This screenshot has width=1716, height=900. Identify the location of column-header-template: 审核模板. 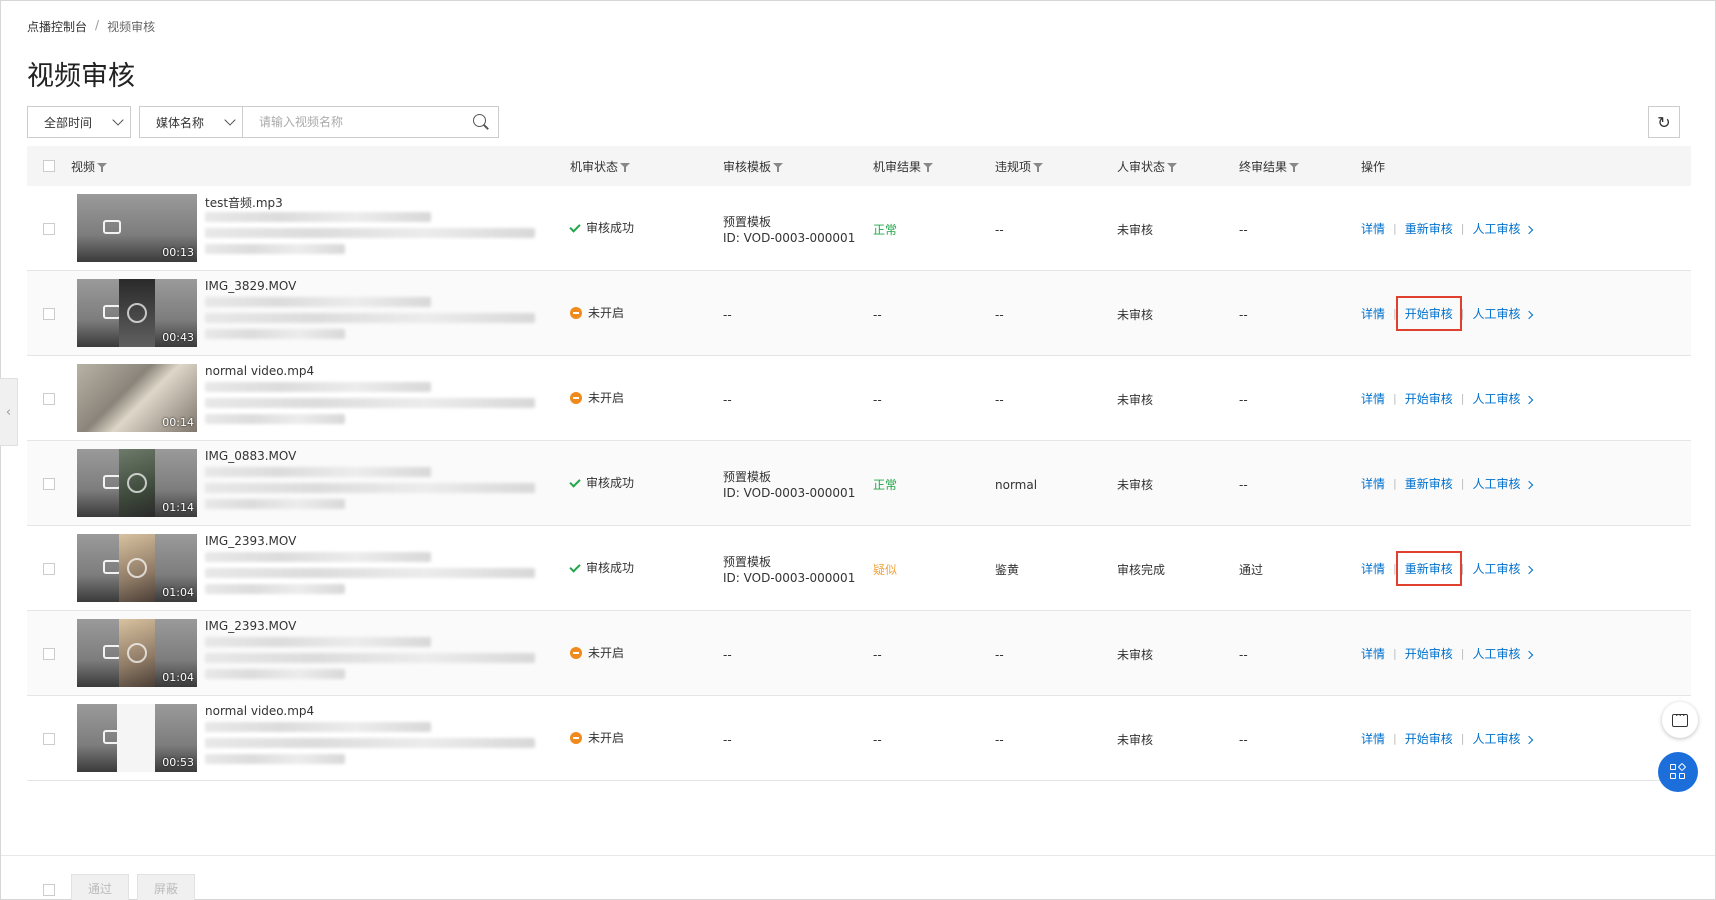
(753, 166).